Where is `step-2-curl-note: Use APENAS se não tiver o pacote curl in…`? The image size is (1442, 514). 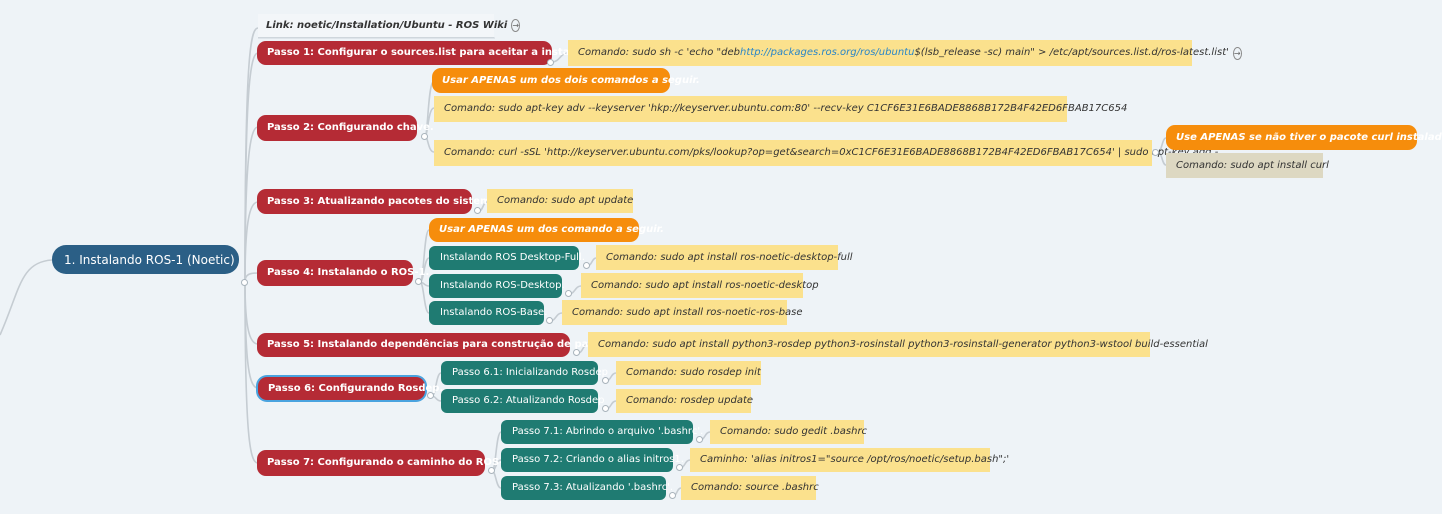
step-2-curl-note: Use APENAS se não tiver o pacote curl in… is located at coordinates (1304, 137).